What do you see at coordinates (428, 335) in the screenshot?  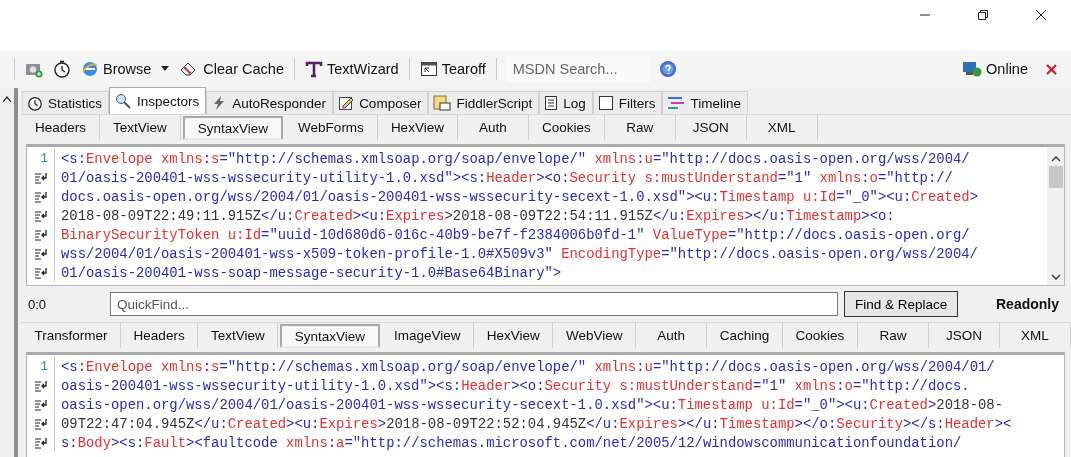 I see `view-tab: ImageView` at bounding box center [428, 335].